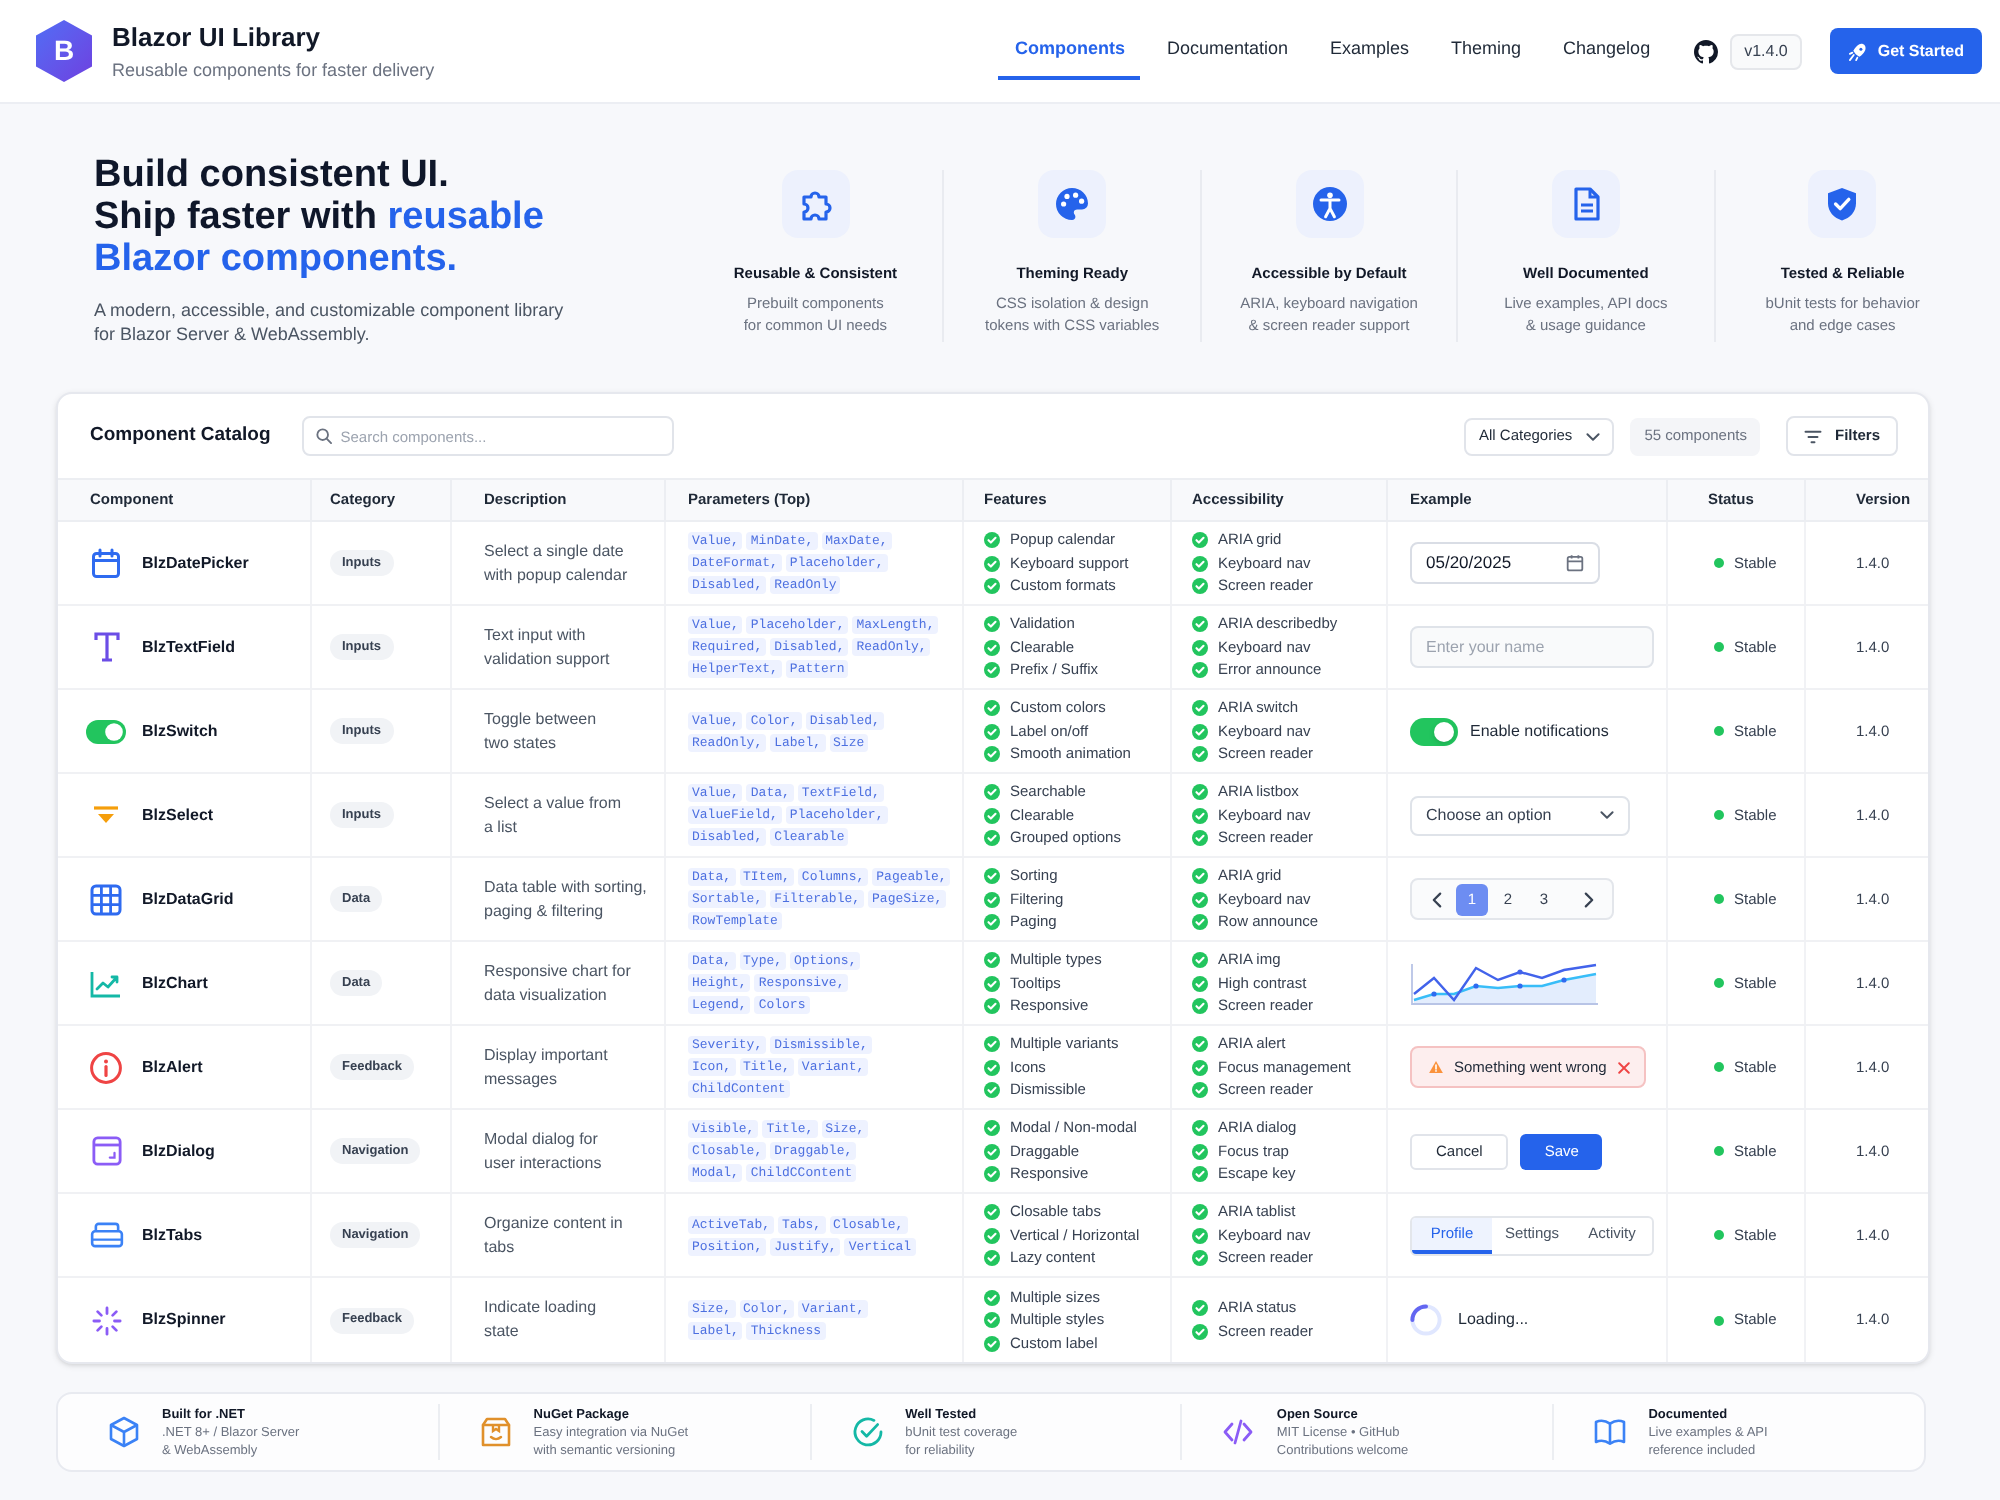 The image size is (2000, 1500). I want to click on nav-link: Components, so click(1069, 51).